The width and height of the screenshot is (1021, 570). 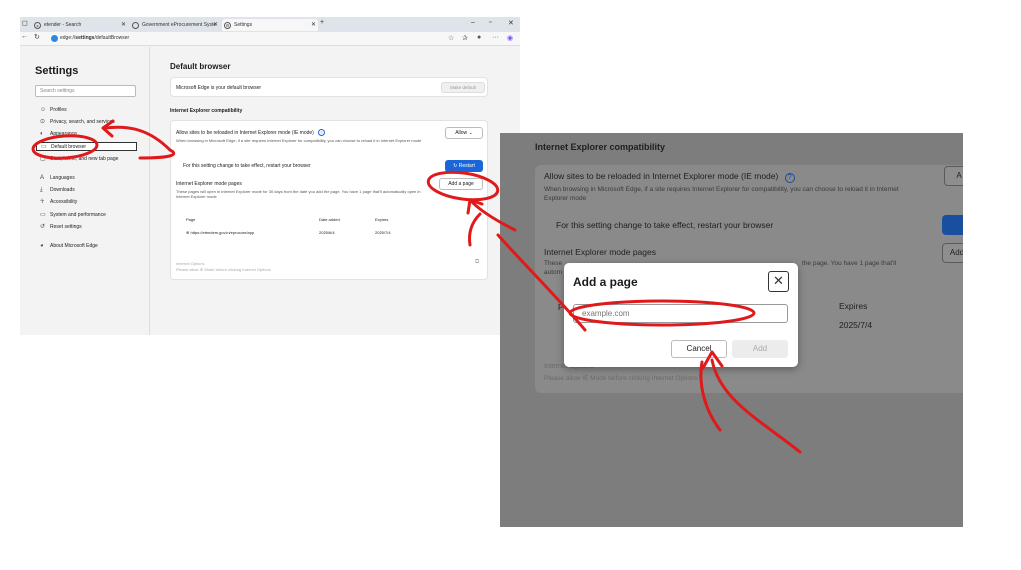 I want to click on sidebar-item-label: Downloads, so click(x=62, y=190).